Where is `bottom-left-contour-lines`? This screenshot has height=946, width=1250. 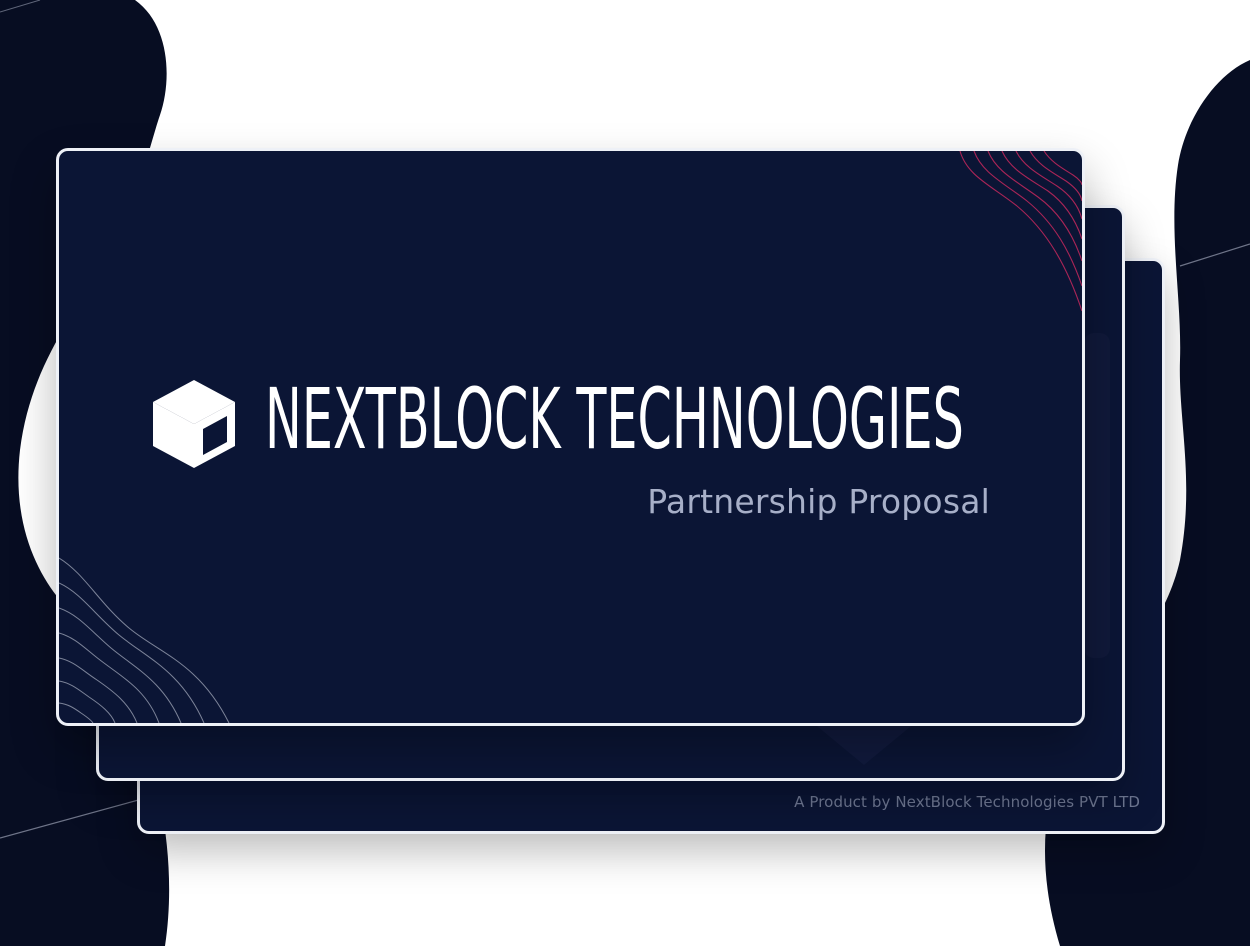 bottom-left-contour-lines is located at coordinates (144, 640).